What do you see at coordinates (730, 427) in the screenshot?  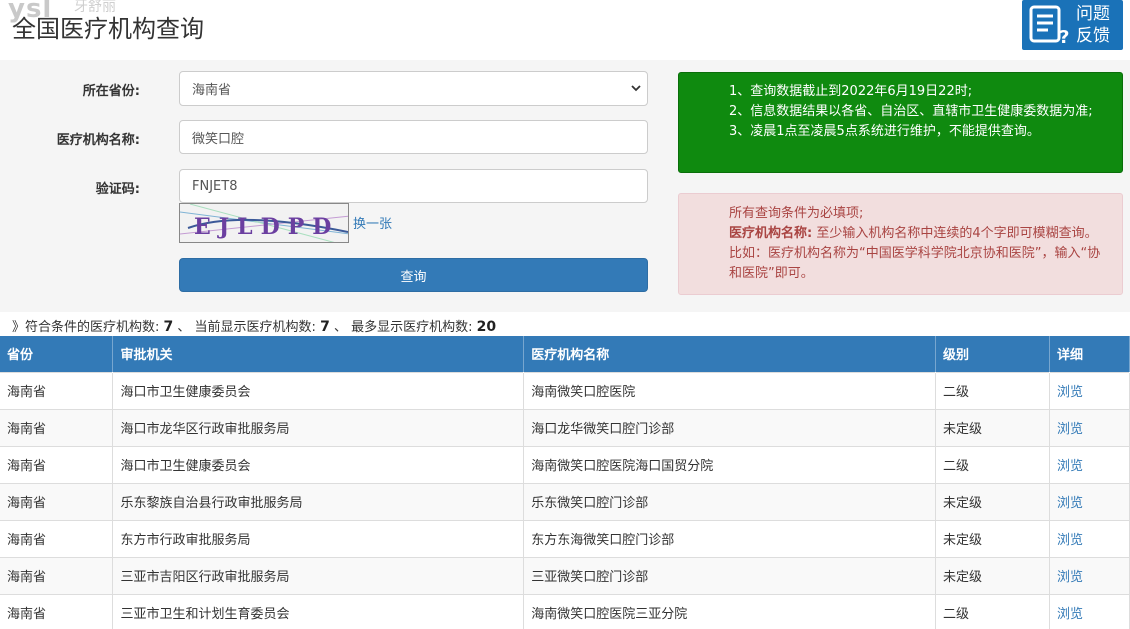 I see `cell-org-name: 海口龙华微笑口腔门诊部` at bounding box center [730, 427].